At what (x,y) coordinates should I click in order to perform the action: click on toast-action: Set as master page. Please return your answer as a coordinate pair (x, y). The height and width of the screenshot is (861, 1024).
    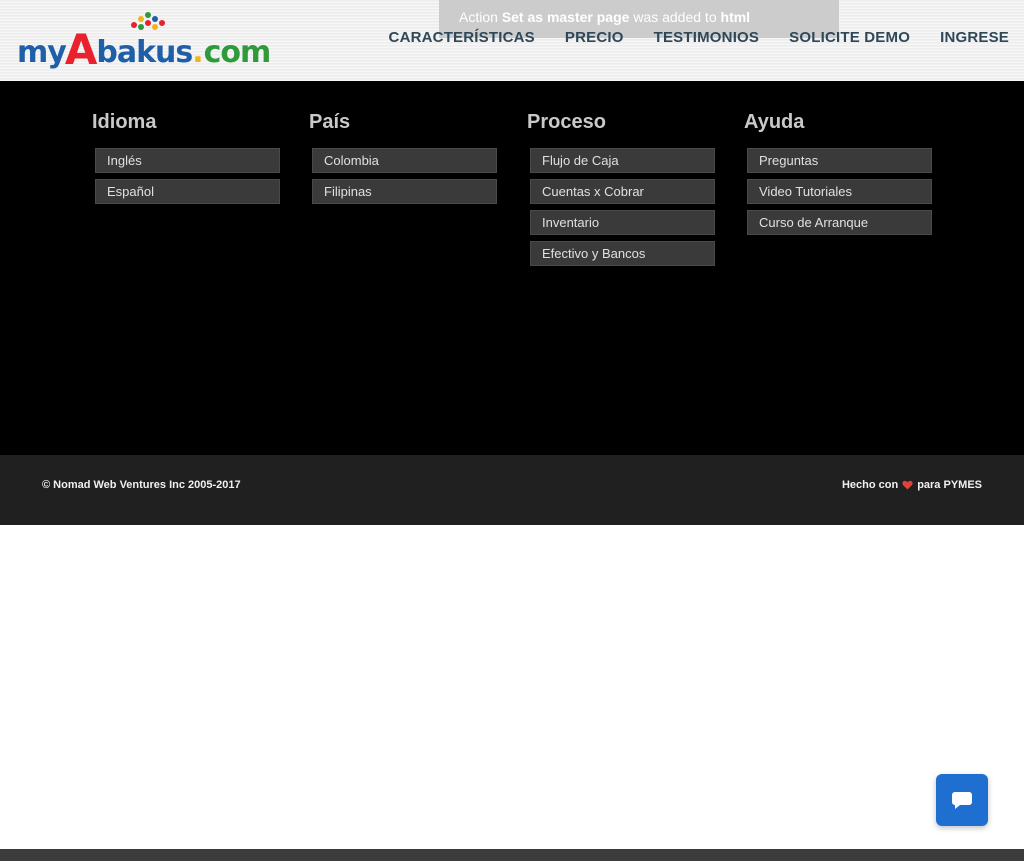
    Looking at the image, I should click on (565, 17).